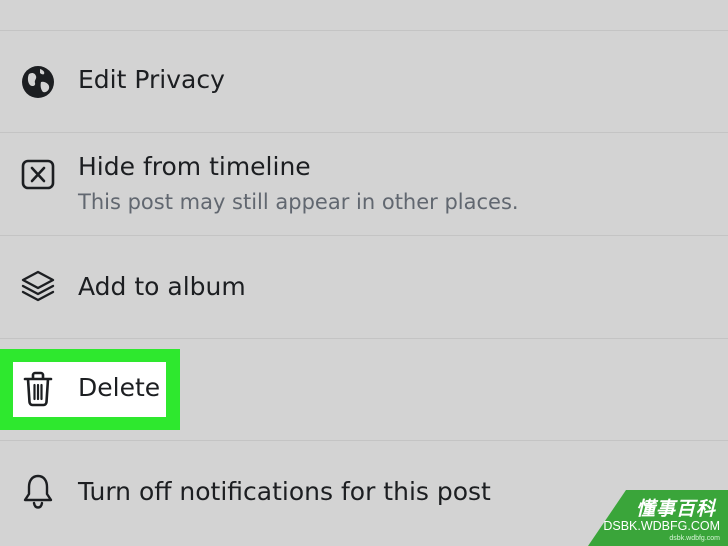 This screenshot has height=546, width=728. What do you see at coordinates (661, 526) in the screenshot?
I see `watermark-url: DSBK.WDBFG.COM` at bounding box center [661, 526].